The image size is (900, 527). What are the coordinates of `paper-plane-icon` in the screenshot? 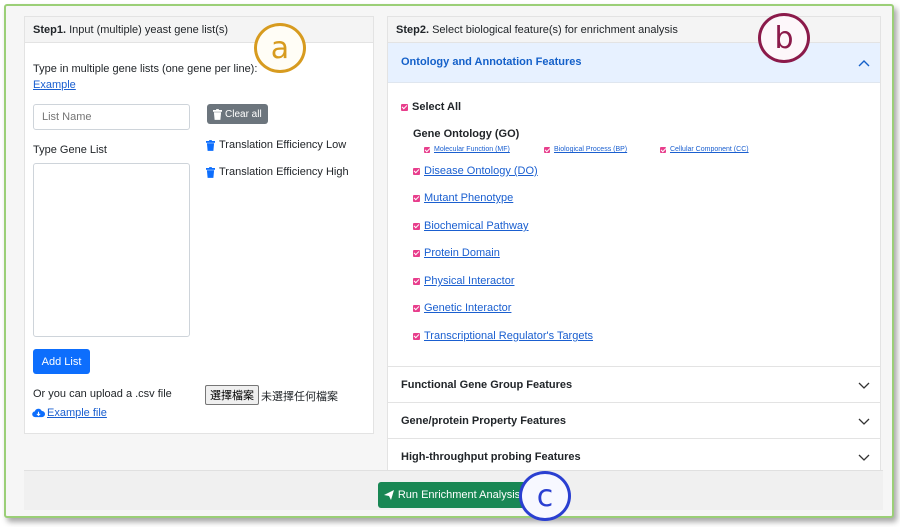 It's located at (388, 495).